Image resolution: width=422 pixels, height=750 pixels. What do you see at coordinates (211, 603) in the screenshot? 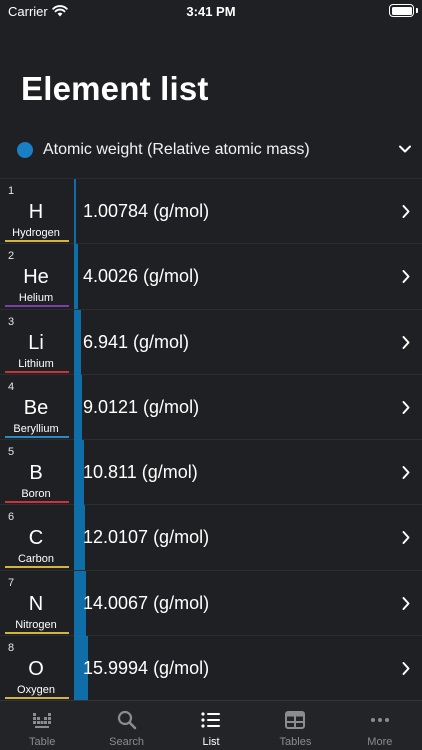
I see `element-row-nitrogen: 7 N Nitrogen 14.0067 (g/mol)` at bounding box center [211, 603].